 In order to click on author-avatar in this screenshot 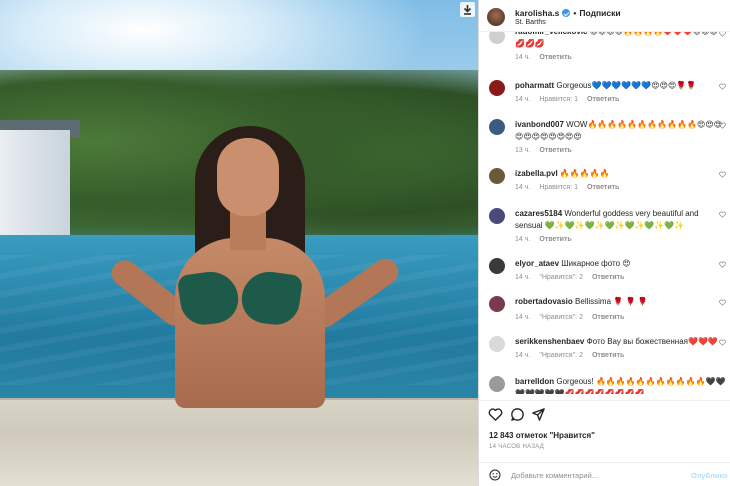, I will do `click(496, 17)`.